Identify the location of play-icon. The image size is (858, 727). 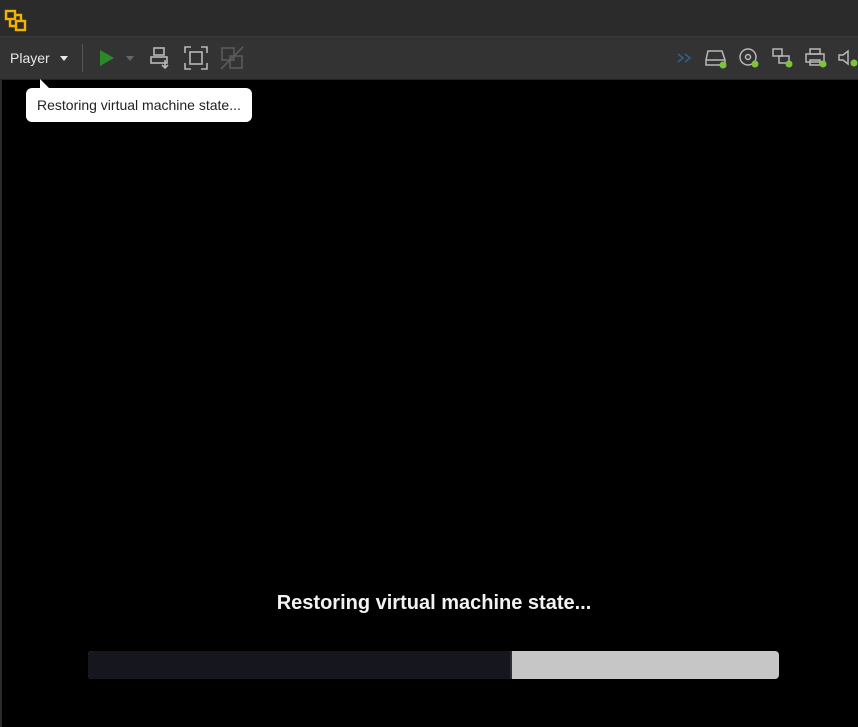
(107, 58).